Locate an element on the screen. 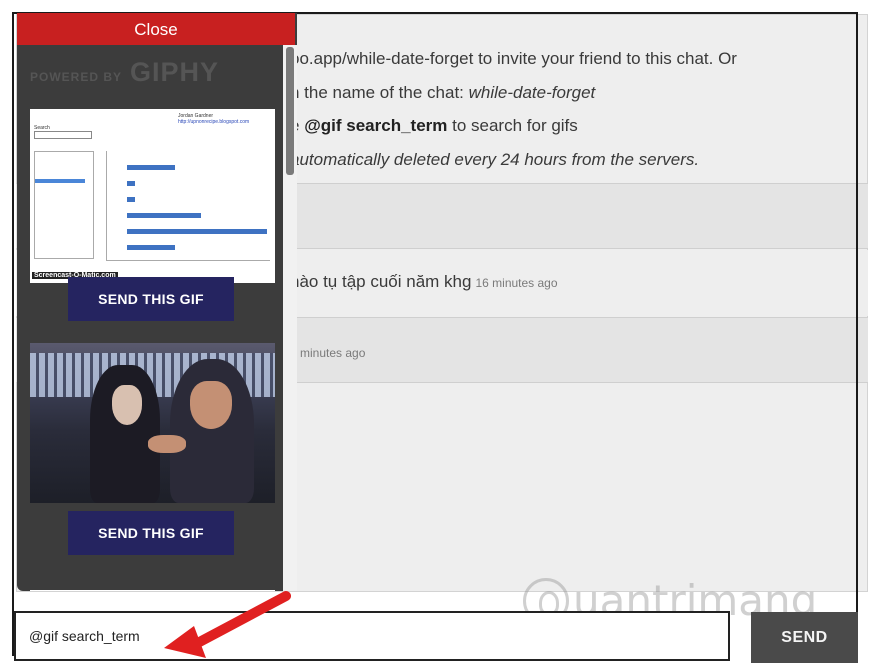  info-line-gif-command: e @gif search_term to search for gifs is located at coordinates (570, 126).